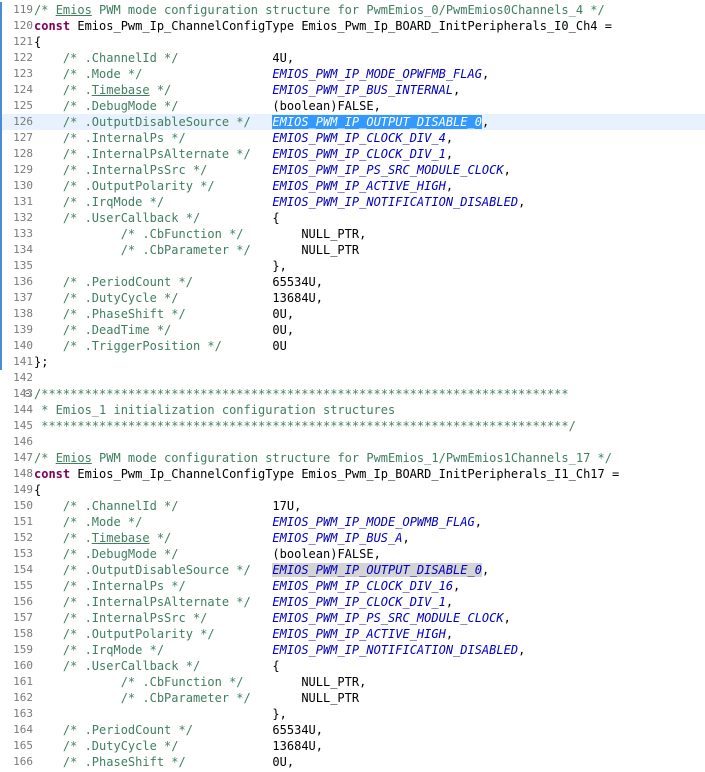 The height and width of the screenshot is (772, 705). What do you see at coordinates (326, 106) in the screenshot?
I see `code-token: (boolean)FALSE,` at bounding box center [326, 106].